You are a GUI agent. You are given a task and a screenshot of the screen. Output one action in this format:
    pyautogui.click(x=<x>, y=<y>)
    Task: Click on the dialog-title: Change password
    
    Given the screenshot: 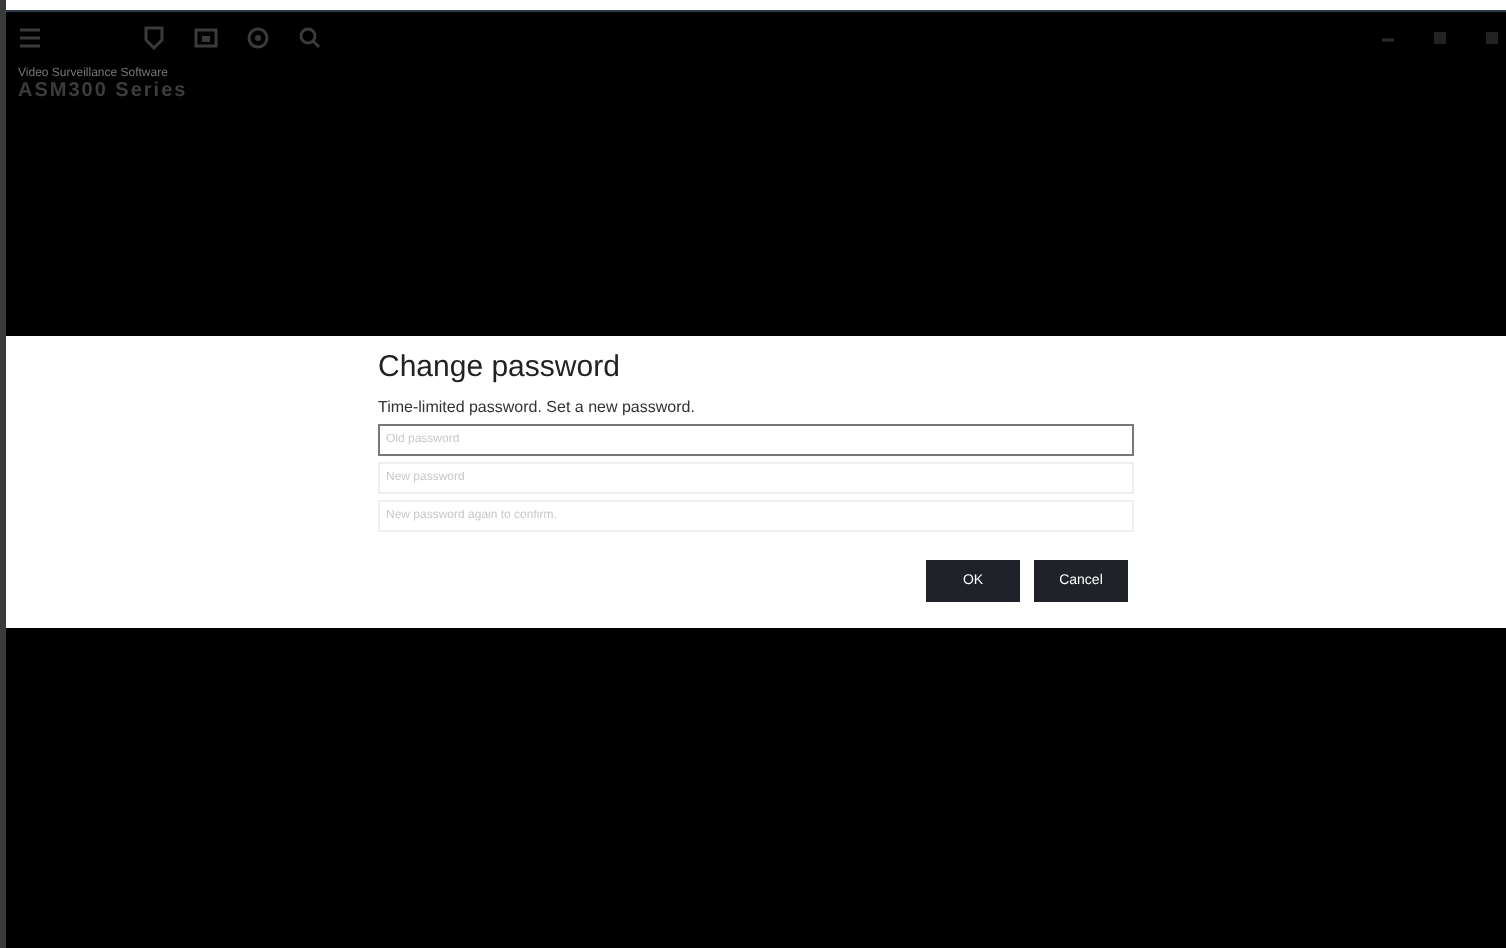 What is the action you would take?
    pyautogui.click(x=500, y=367)
    